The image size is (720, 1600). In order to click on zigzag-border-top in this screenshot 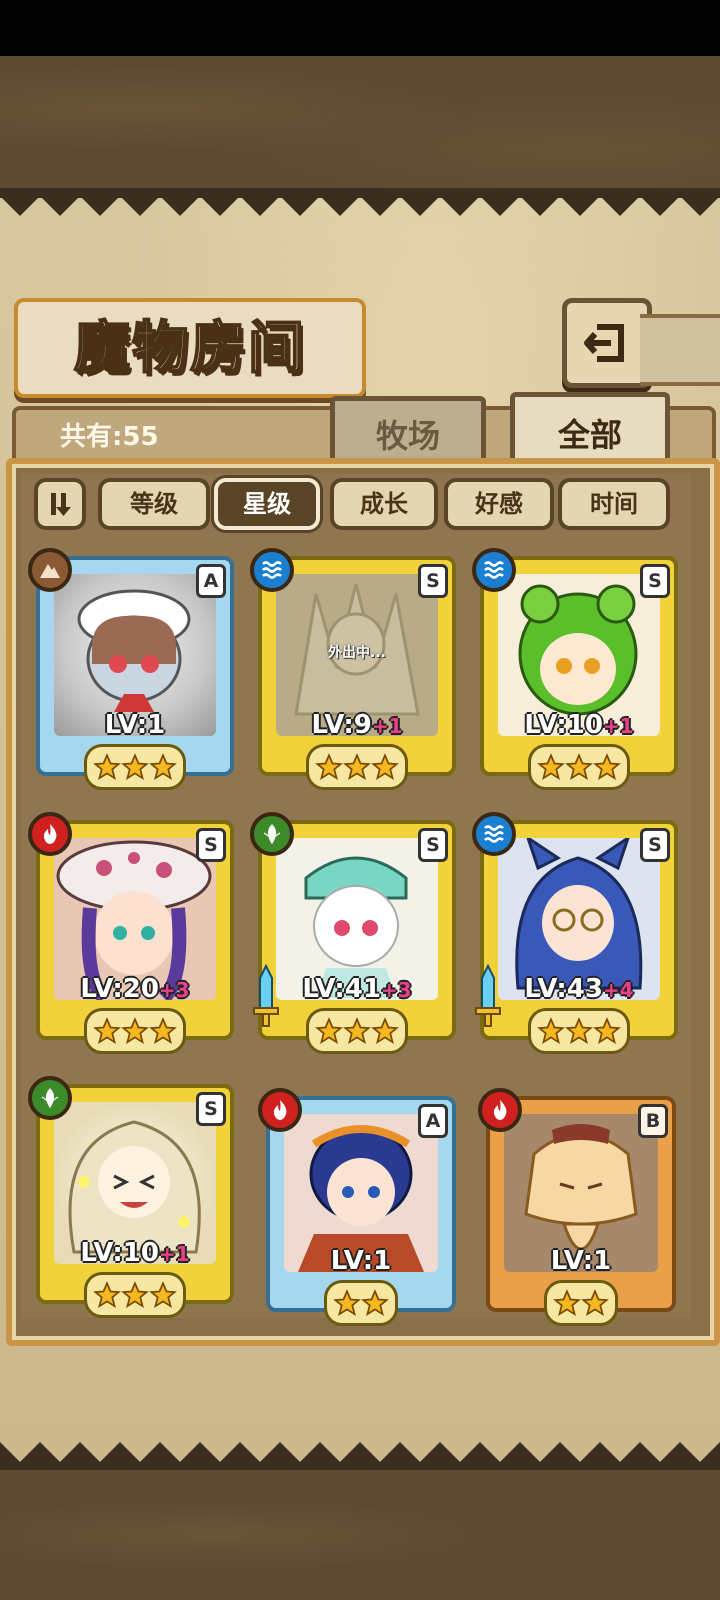, I will do `click(360, 202)`.